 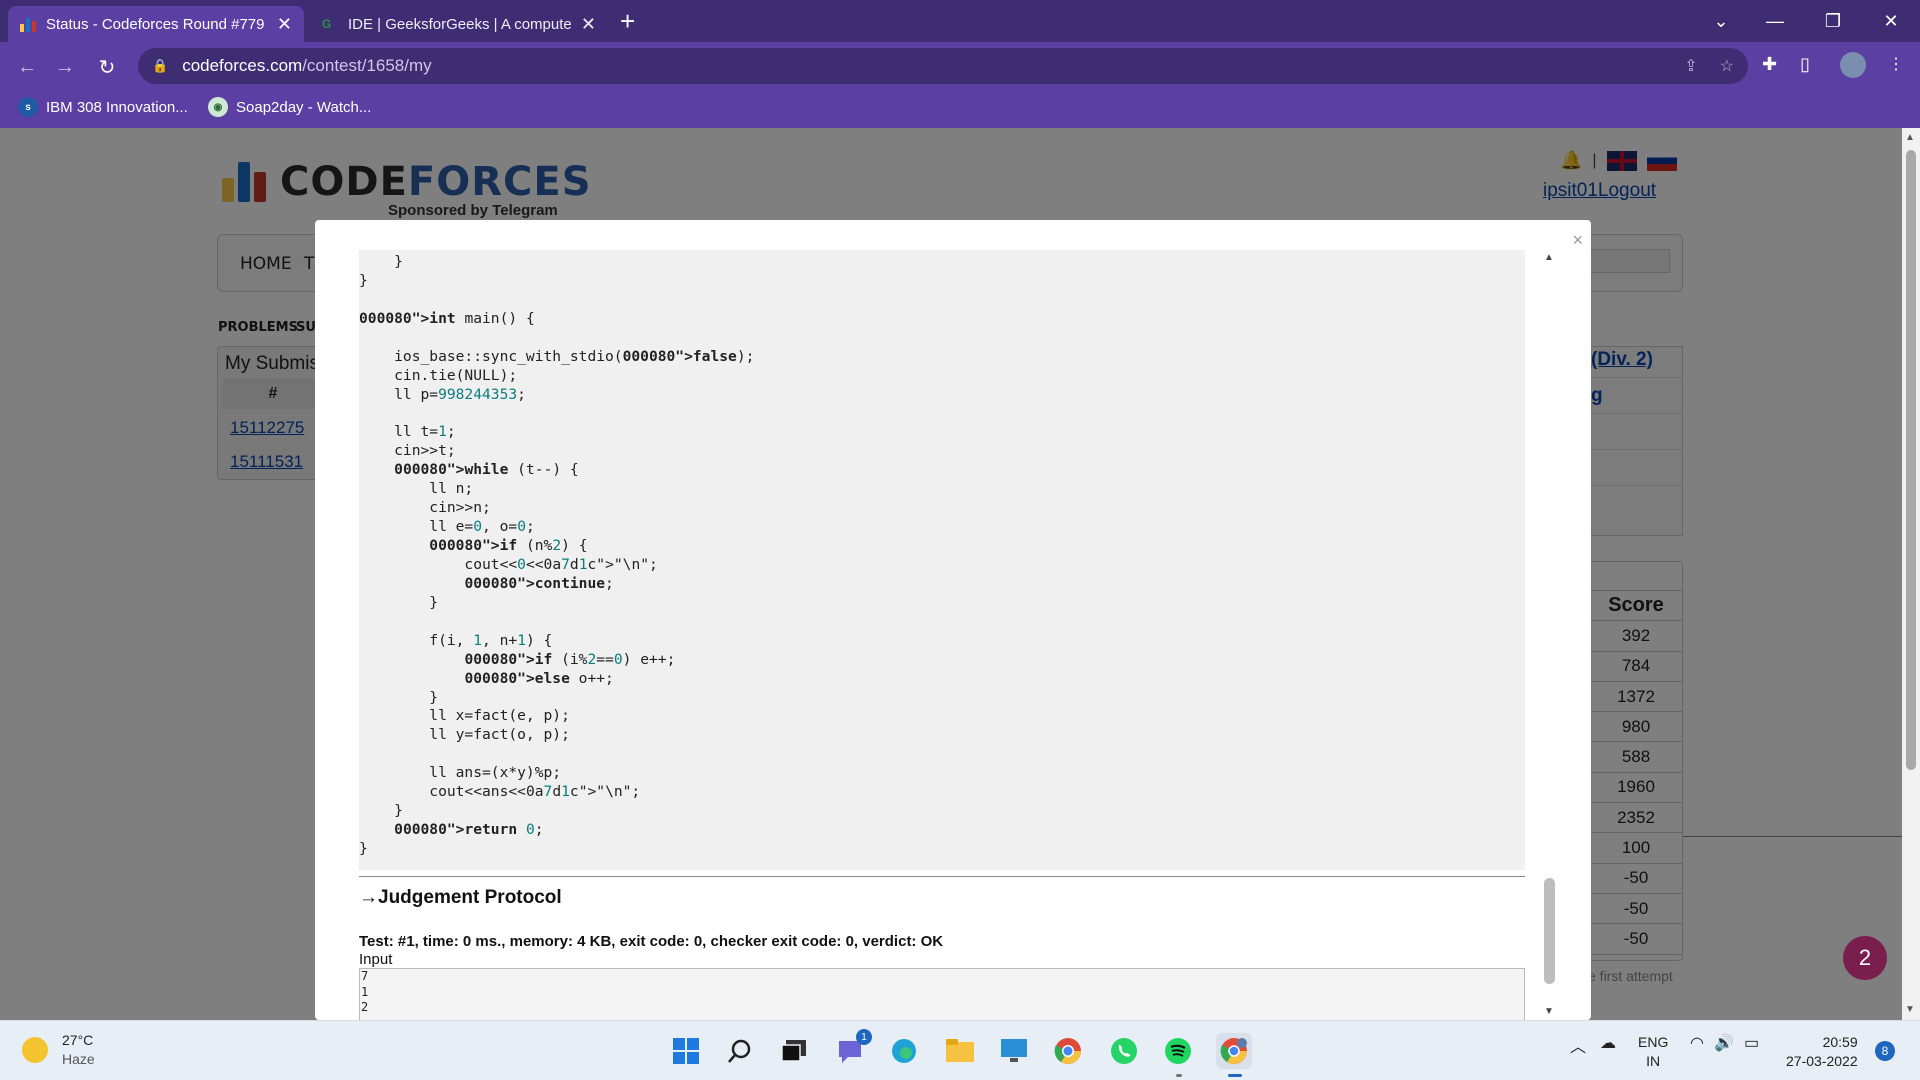 I want to click on code-line: cout<<0<<0a7d1c">"\n";, so click(x=508, y=564).